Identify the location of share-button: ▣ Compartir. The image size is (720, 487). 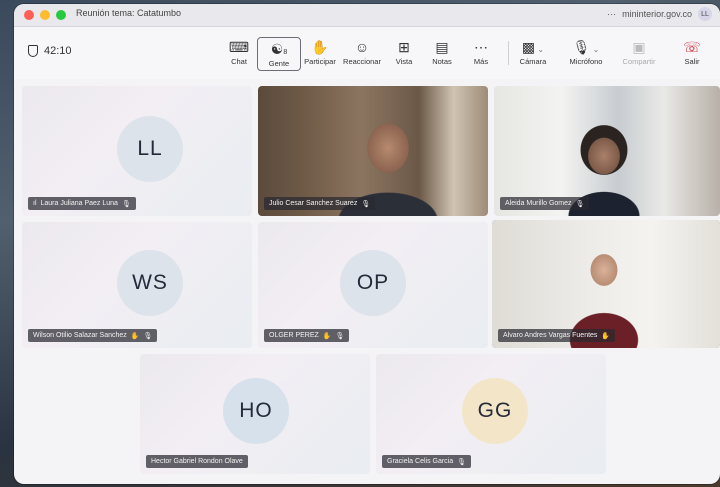
(639, 51).